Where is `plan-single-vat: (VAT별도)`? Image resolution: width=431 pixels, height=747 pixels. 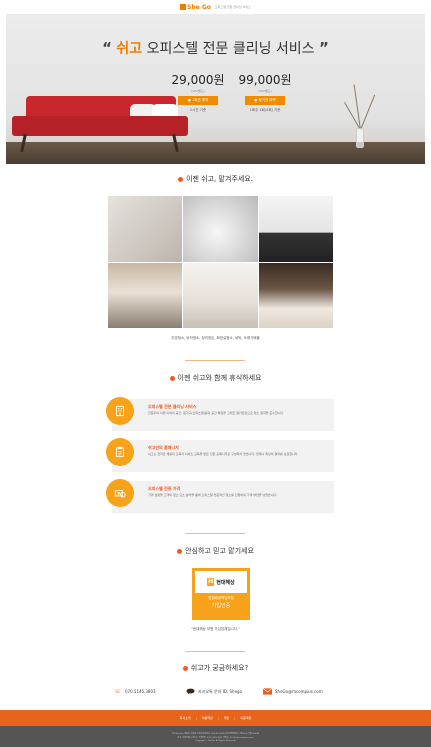 plan-single-vat: (VAT별도) is located at coordinates (198, 91).